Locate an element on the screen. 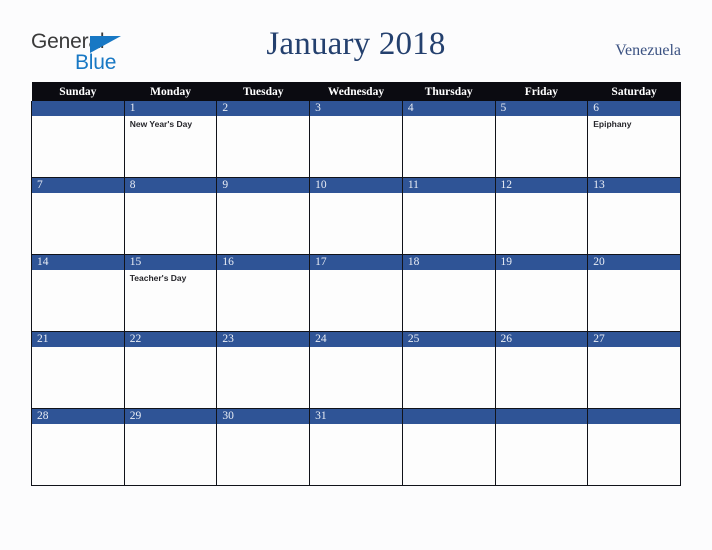 The image size is (712, 550). day-cell: 19 is located at coordinates (541, 293).